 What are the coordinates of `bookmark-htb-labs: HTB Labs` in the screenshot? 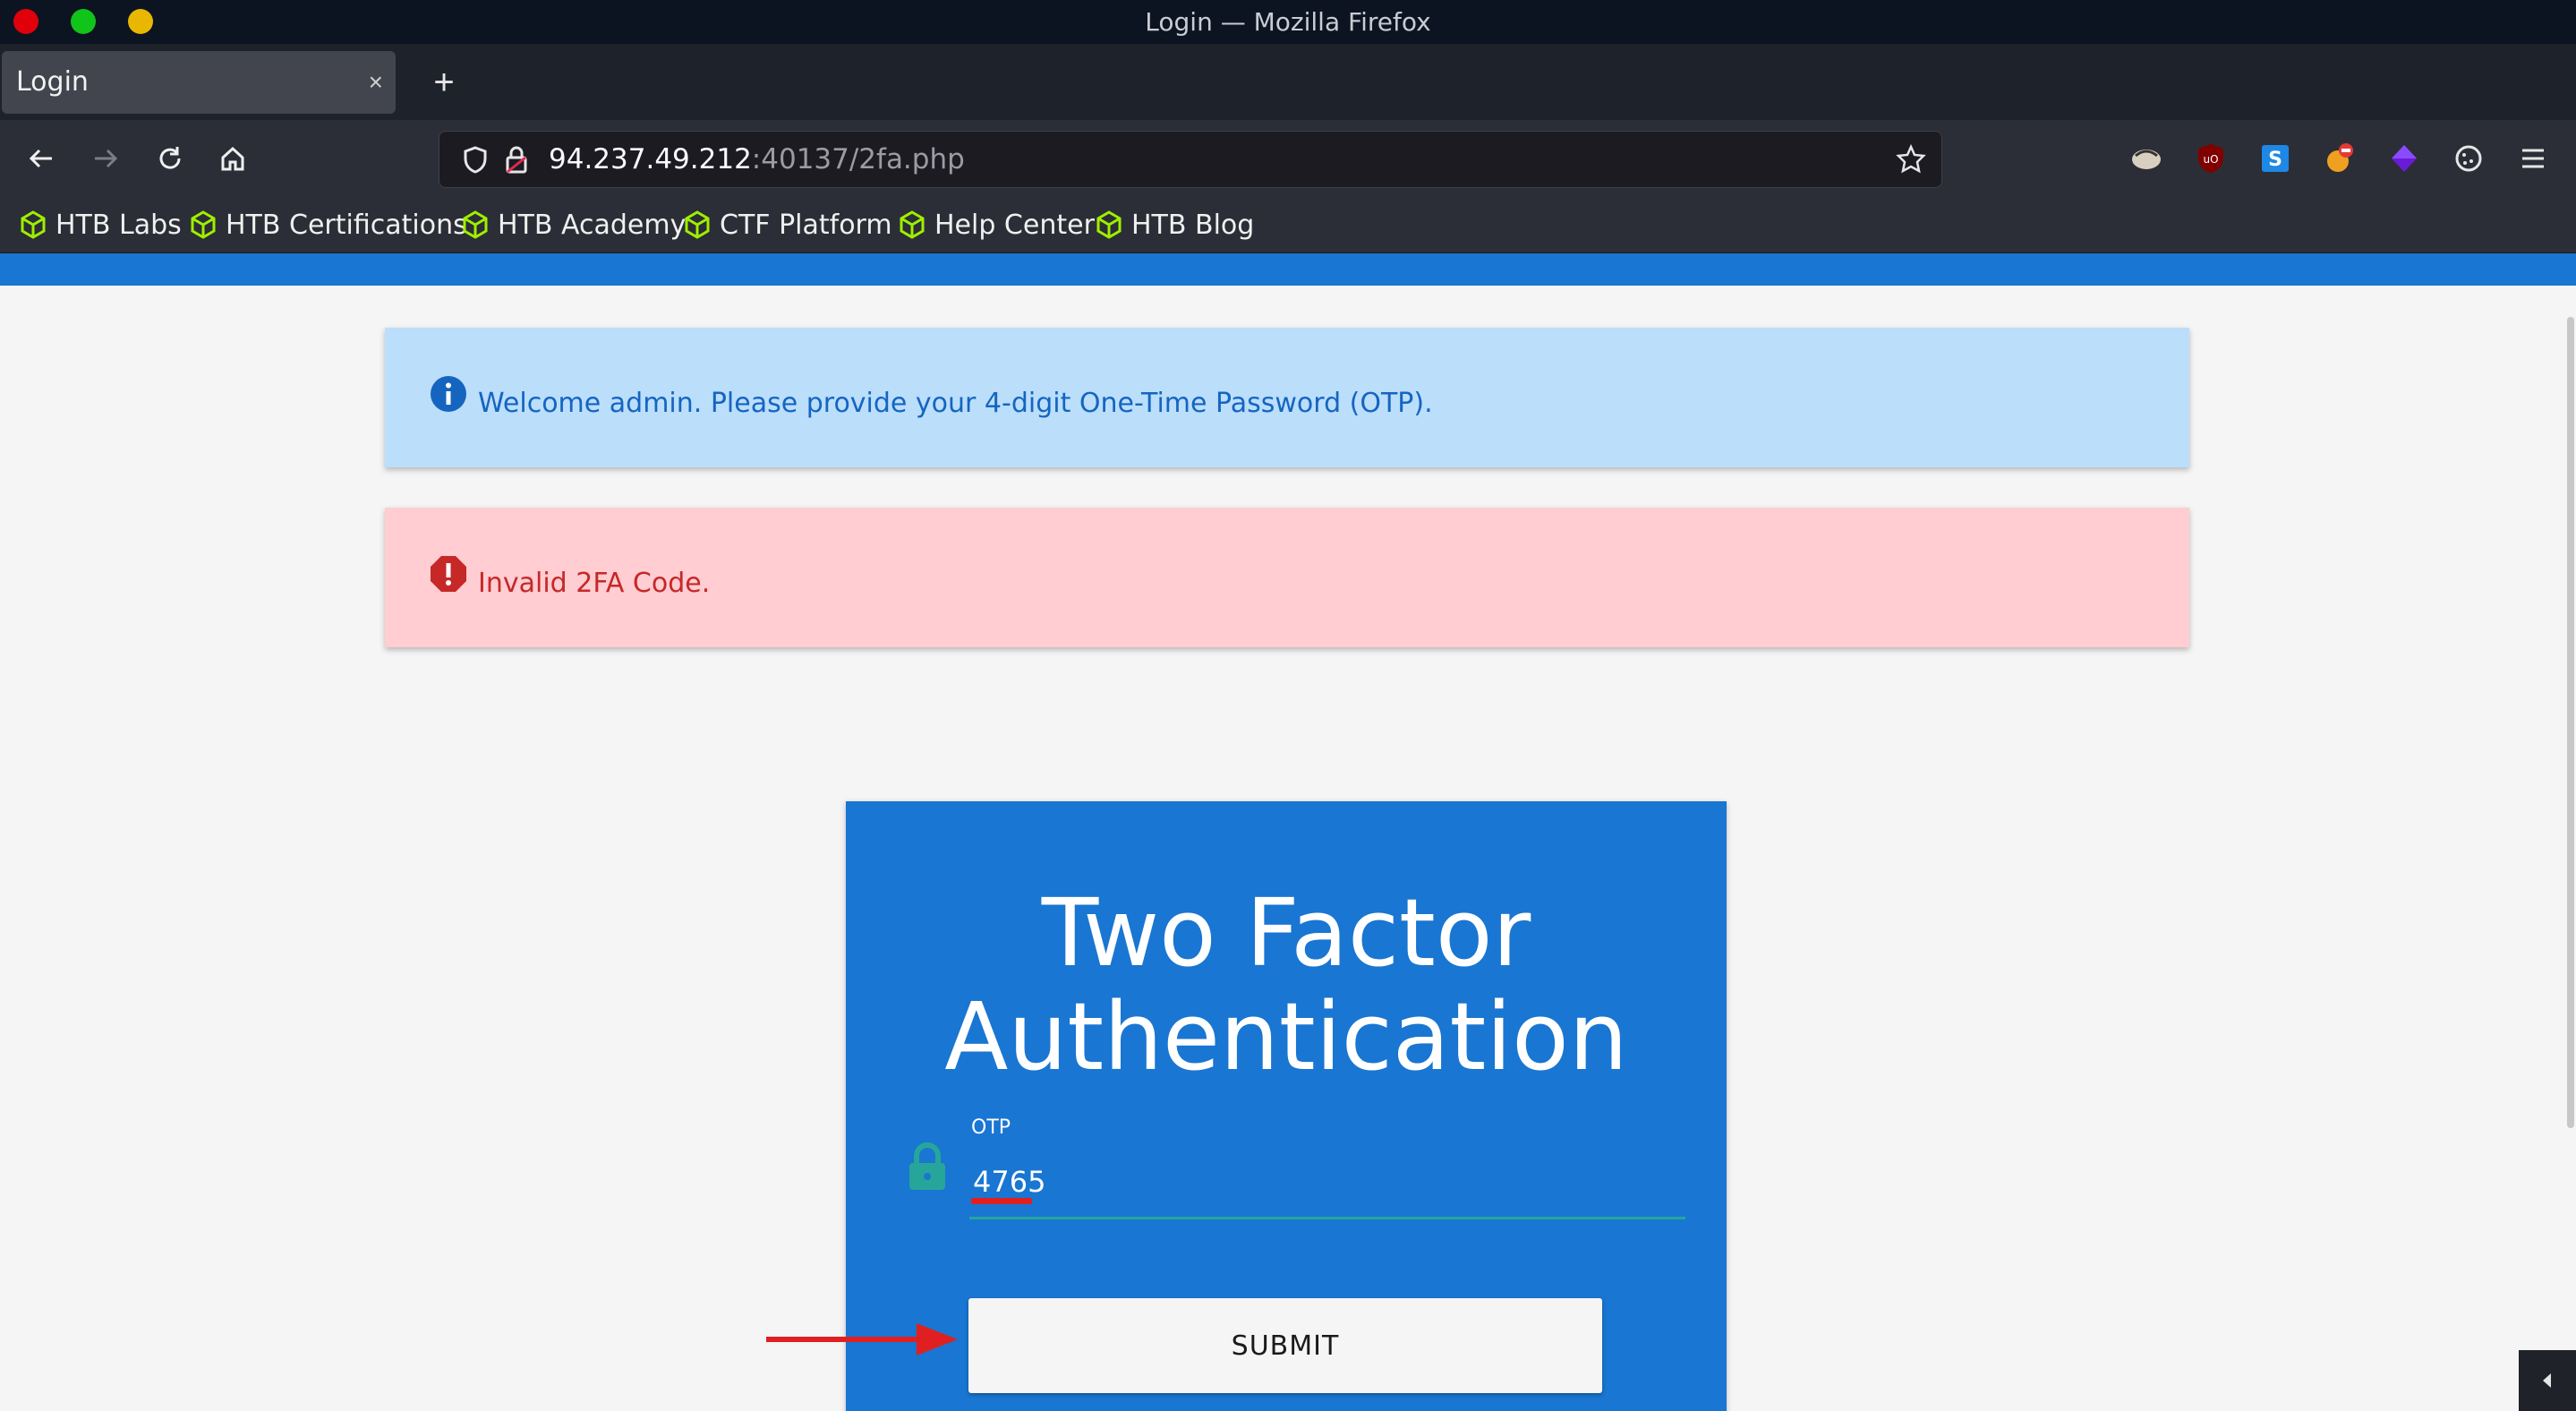 It's located at (101, 224).